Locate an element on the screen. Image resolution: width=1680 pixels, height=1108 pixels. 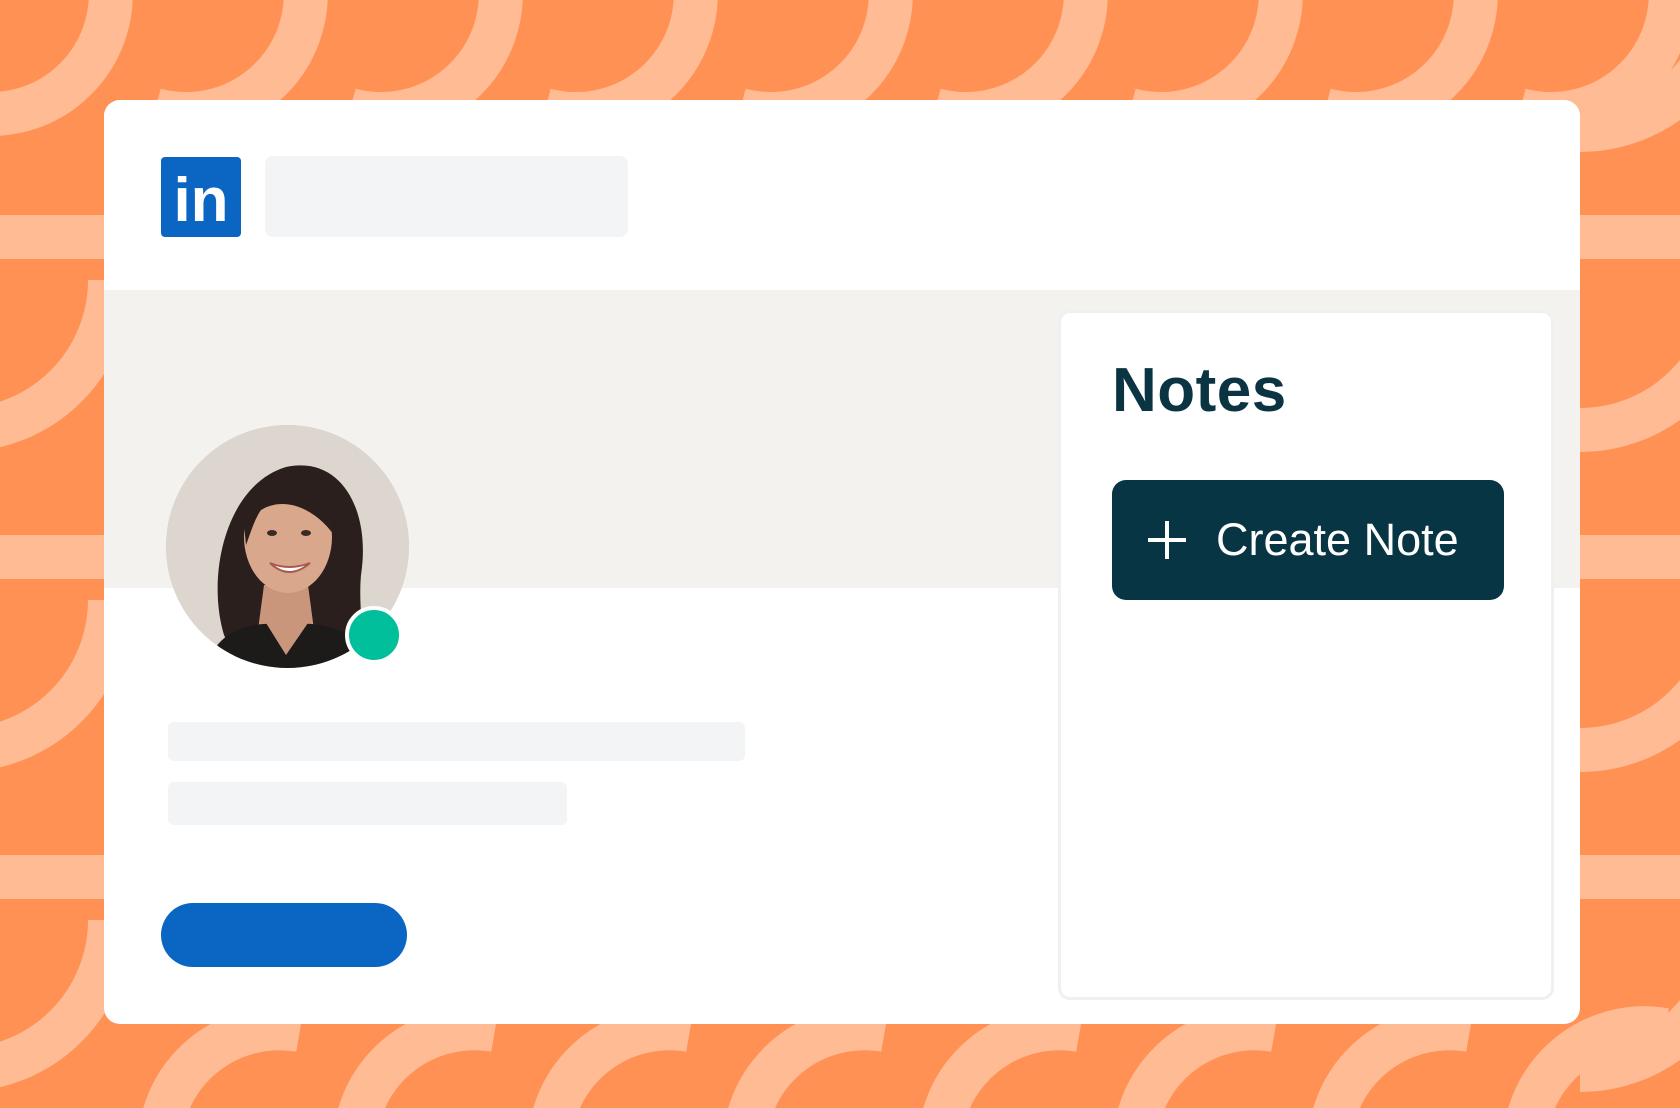
create-note-button: Create Note is located at coordinates (1308, 540).